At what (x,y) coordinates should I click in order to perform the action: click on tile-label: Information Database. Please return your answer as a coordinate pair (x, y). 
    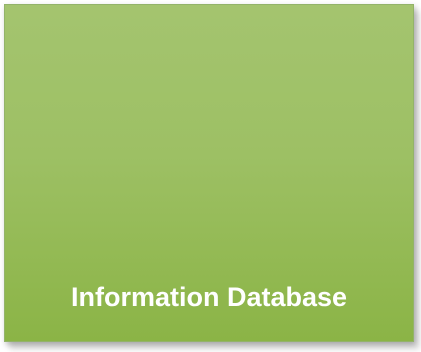
    Looking at the image, I should click on (209, 297).